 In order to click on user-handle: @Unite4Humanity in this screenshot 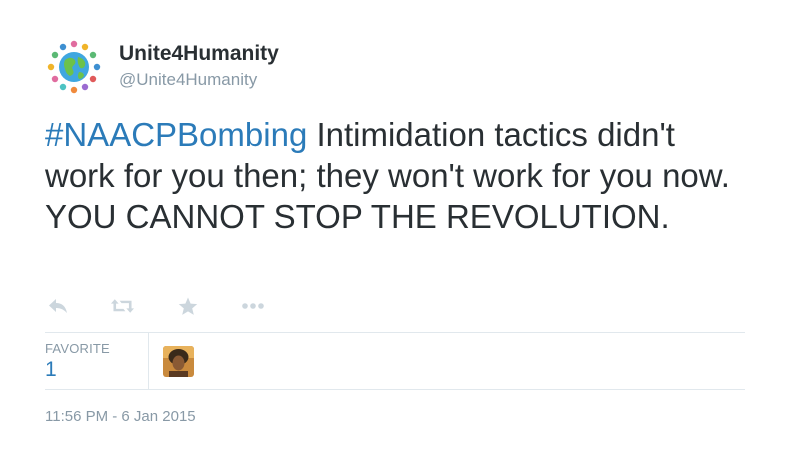, I will do `click(188, 80)`.